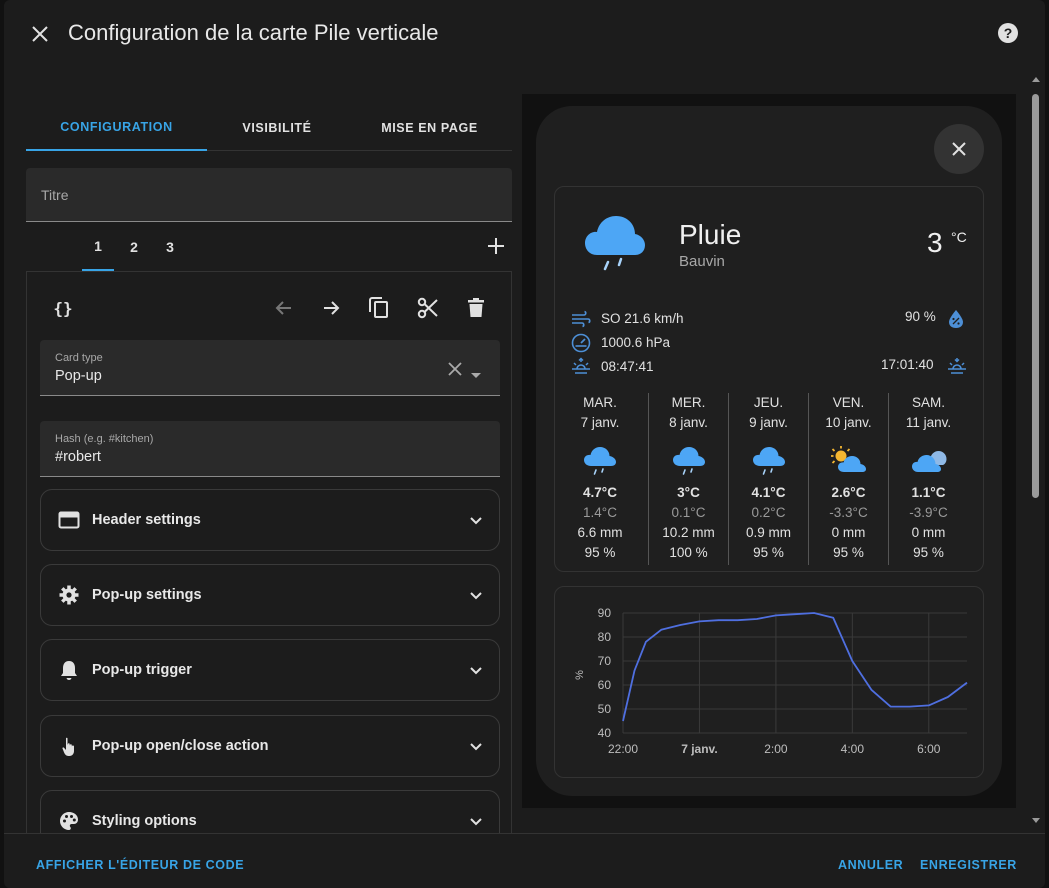 The image size is (1049, 888). Describe the element at coordinates (600, 402) in the screenshot. I see `forecast-day-name: MAR.` at that location.